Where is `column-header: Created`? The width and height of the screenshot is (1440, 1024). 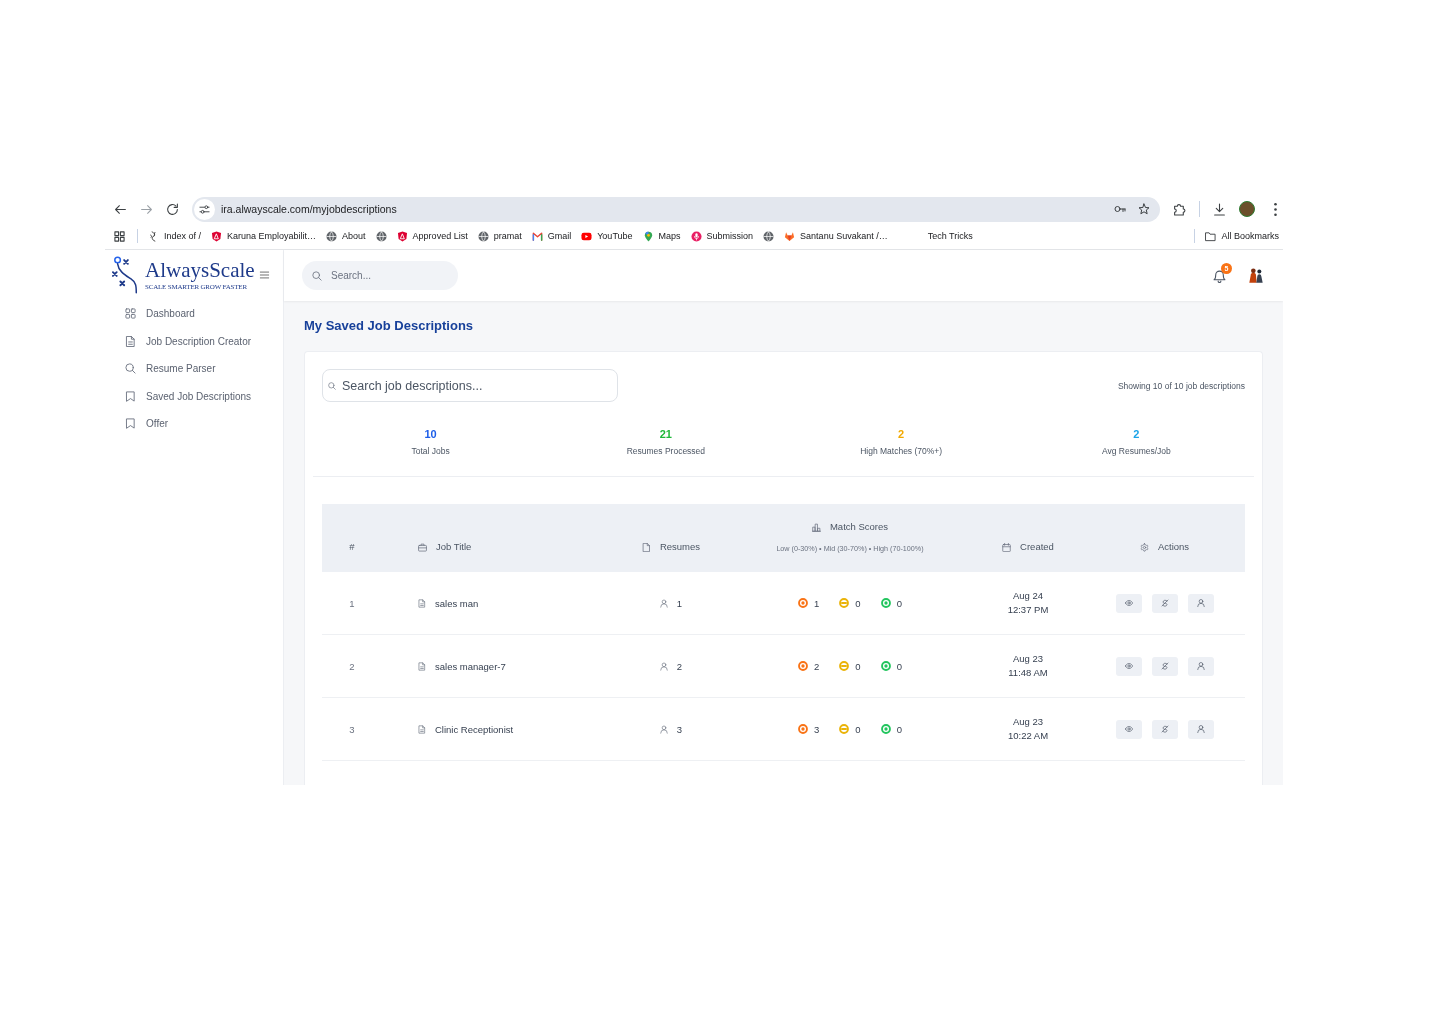 column-header: Created is located at coordinates (1037, 547).